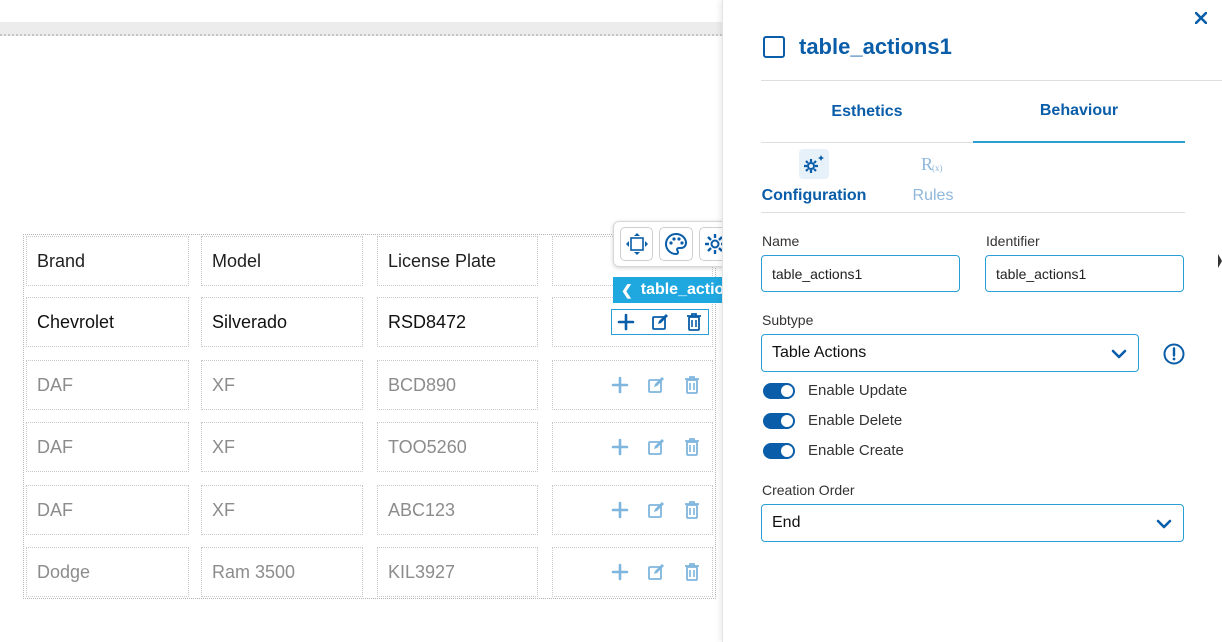 This screenshot has width=1222, height=642. Describe the element at coordinates (855, 420) in the screenshot. I see `toggle-label: Enable Delete` at that location.